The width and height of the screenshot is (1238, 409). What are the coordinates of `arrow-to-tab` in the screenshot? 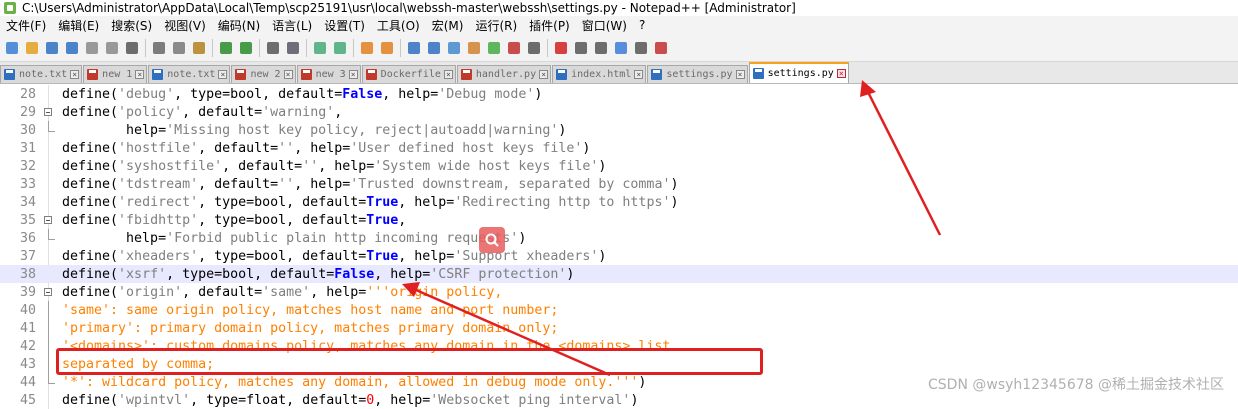 It's located at (901, 158).